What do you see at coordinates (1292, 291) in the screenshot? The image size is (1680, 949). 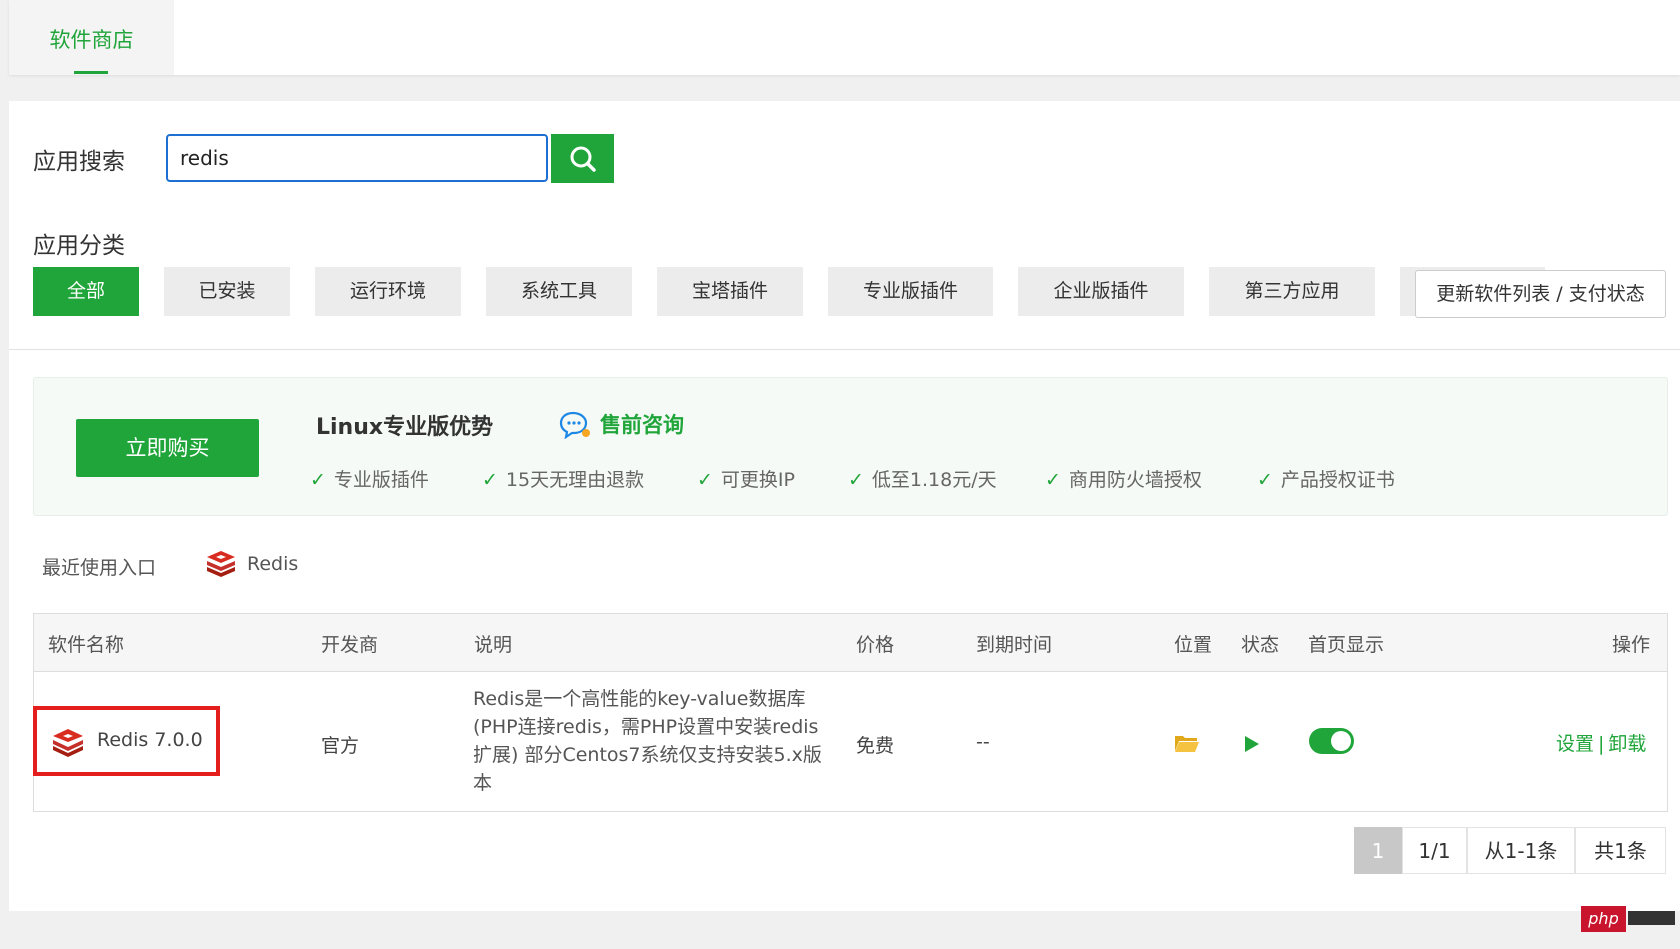 I see `category-third-party: 第三方应用` at bounding box center [1292, 291].